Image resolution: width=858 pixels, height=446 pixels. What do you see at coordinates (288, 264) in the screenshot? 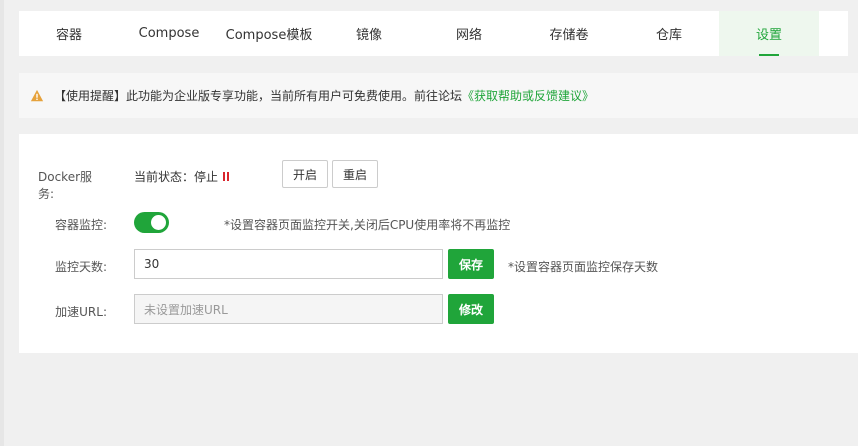
I see `monitor-days-input: 30` at bounding box center [288, 264].